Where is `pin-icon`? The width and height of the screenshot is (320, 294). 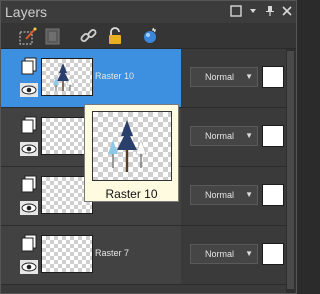 pin-icon is located at coordinates (270, 12).